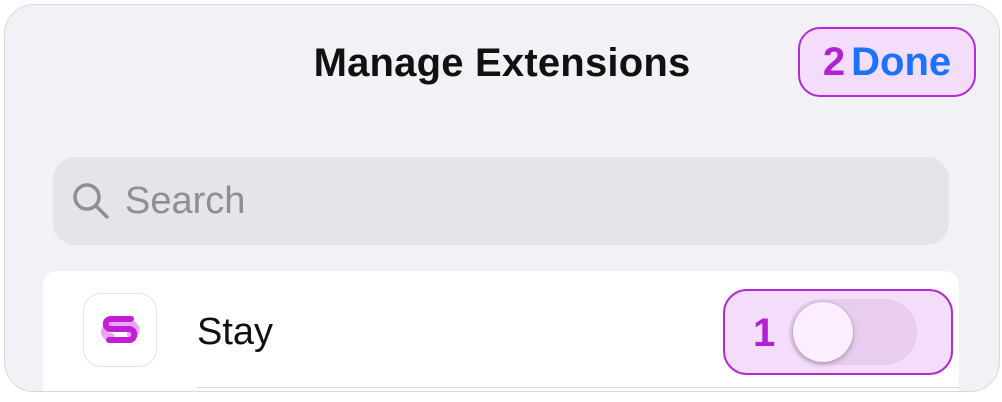  Describe the element at coordinates (834, 62) in the screenshot. I see `step-badge-2: 2` at that location.